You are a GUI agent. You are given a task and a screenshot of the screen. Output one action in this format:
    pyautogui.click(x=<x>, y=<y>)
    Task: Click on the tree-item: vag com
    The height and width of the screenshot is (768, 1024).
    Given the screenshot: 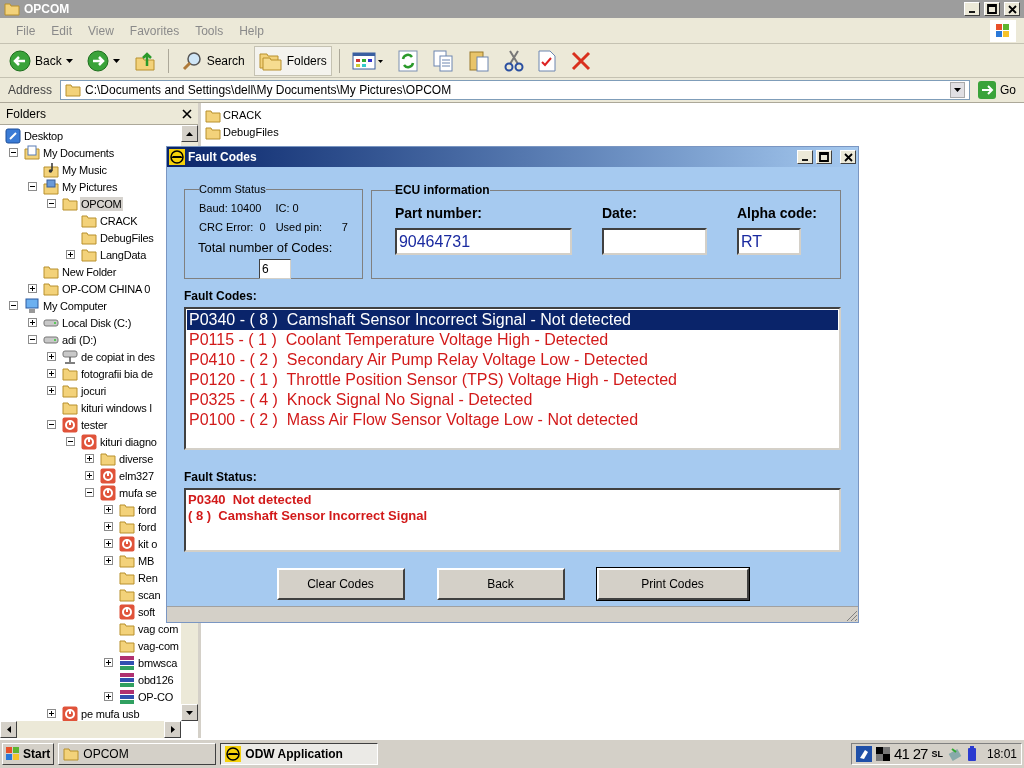 What is the action you would take?
    pyautogui.click(x=158, y=628)
    